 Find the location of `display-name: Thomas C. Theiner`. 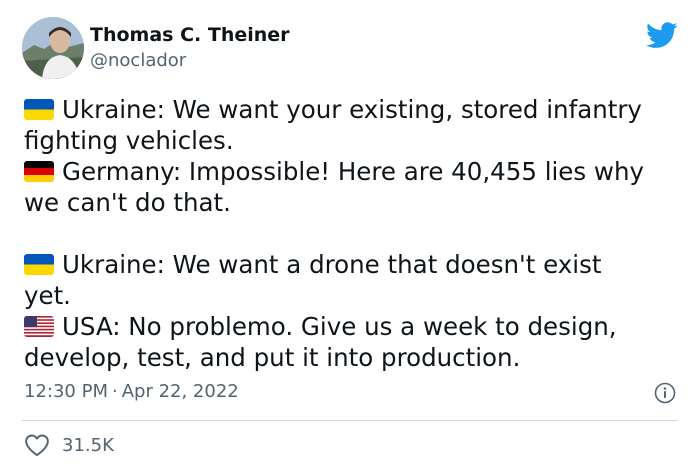

display-name: Thomas C. Theiner is located at coordinates (190, 35).